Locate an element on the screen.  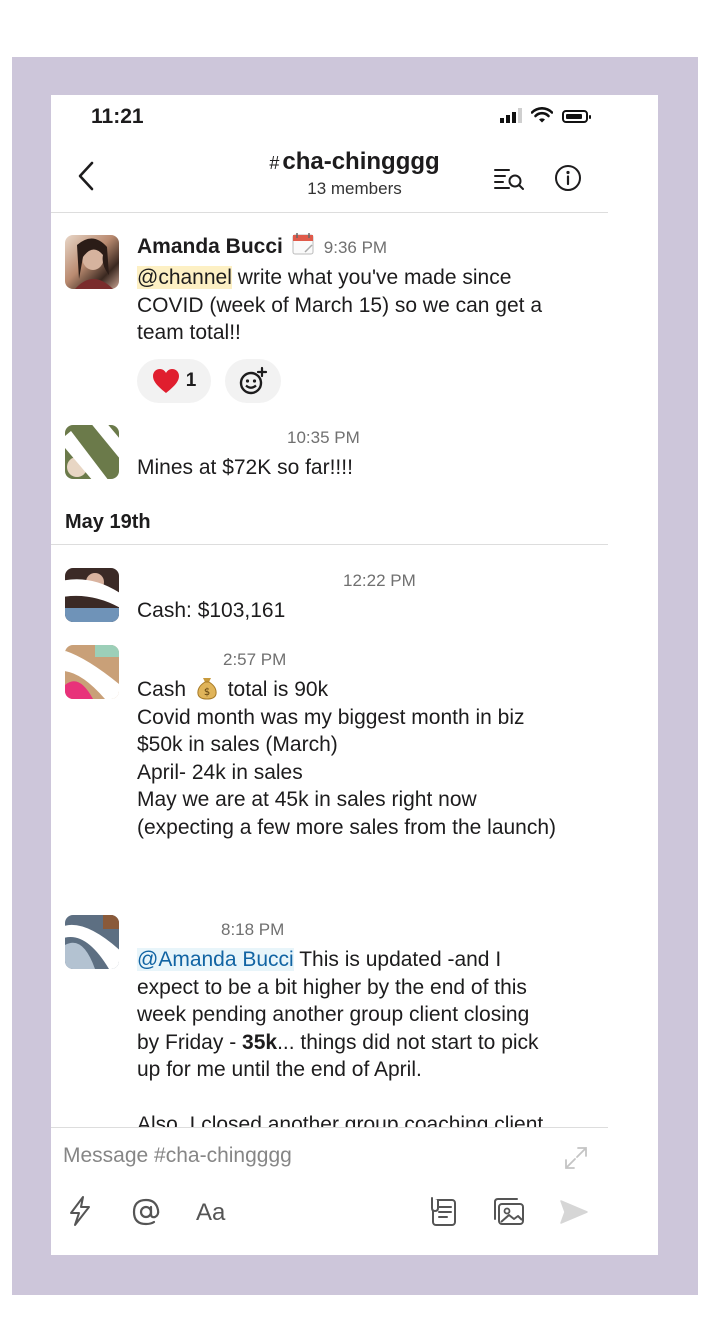
reaction-heart: 1 is located at coordinates (174, 381).